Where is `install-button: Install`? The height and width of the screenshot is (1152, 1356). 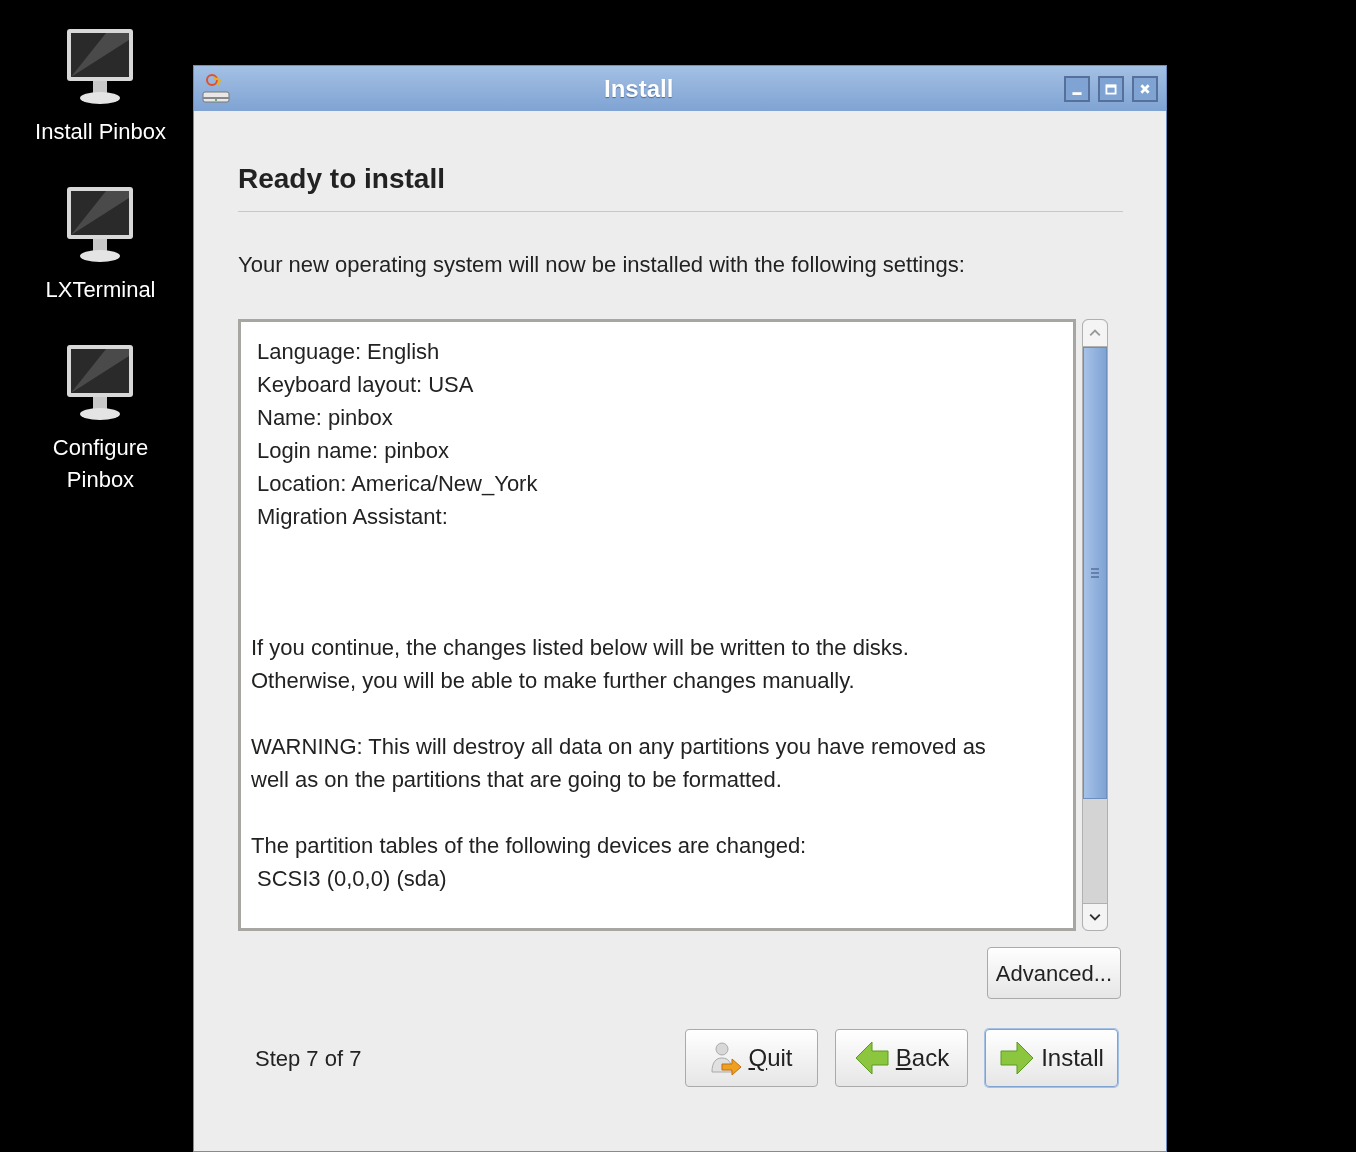 install-button: Install is located at coordinates (1051, 1058).